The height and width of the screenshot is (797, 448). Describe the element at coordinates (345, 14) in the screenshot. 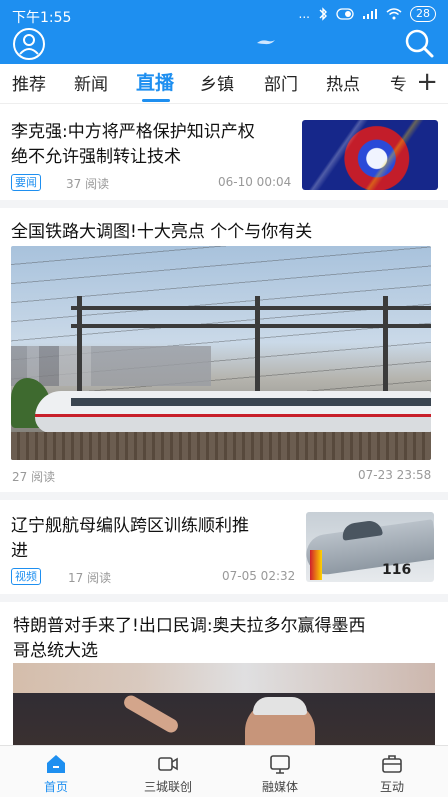

I see `toggle-icon` at that location.